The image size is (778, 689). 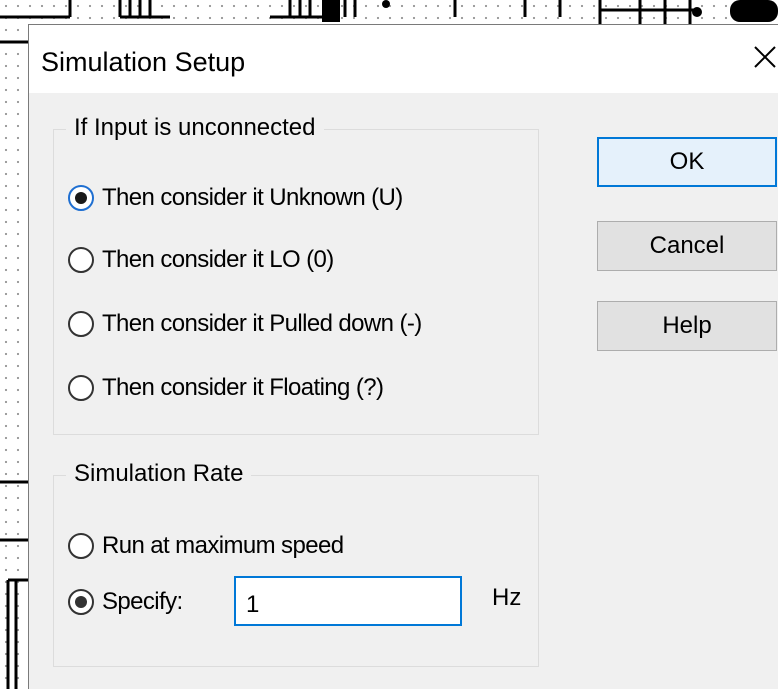 I want to click on radio-pulled-down: Then consider it Pulled down (-), so click(x=245, y=324).